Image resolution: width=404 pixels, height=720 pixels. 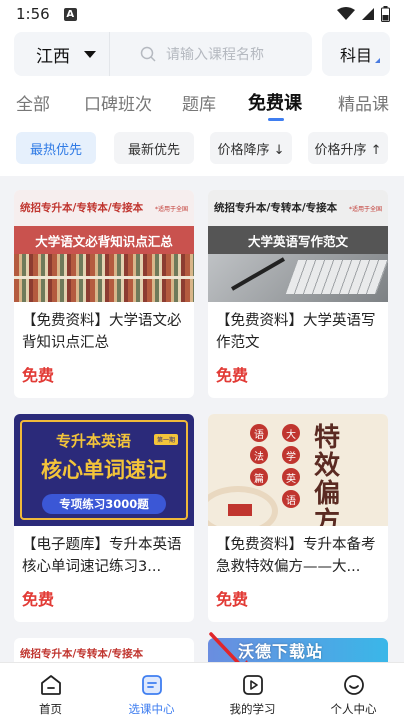 I want to click on nav-my-learning: 我的学习, so click(x=252, y=691).